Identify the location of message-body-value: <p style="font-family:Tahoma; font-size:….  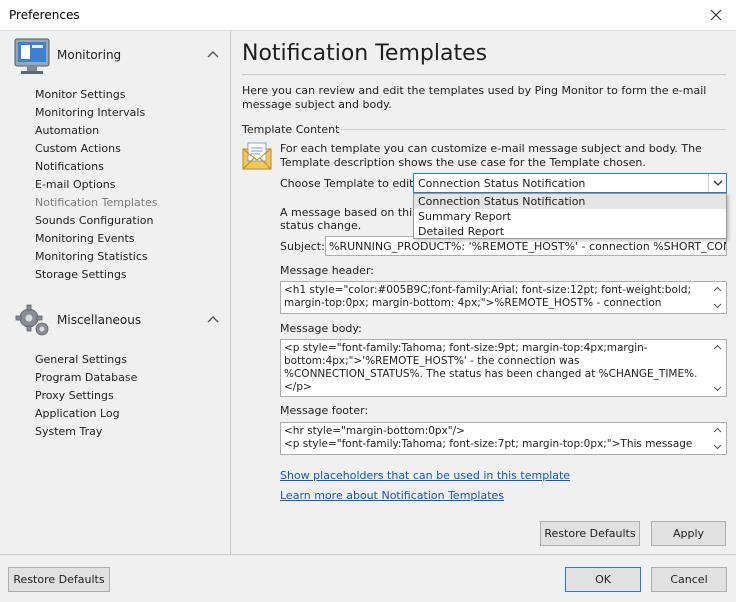
(491, 367).